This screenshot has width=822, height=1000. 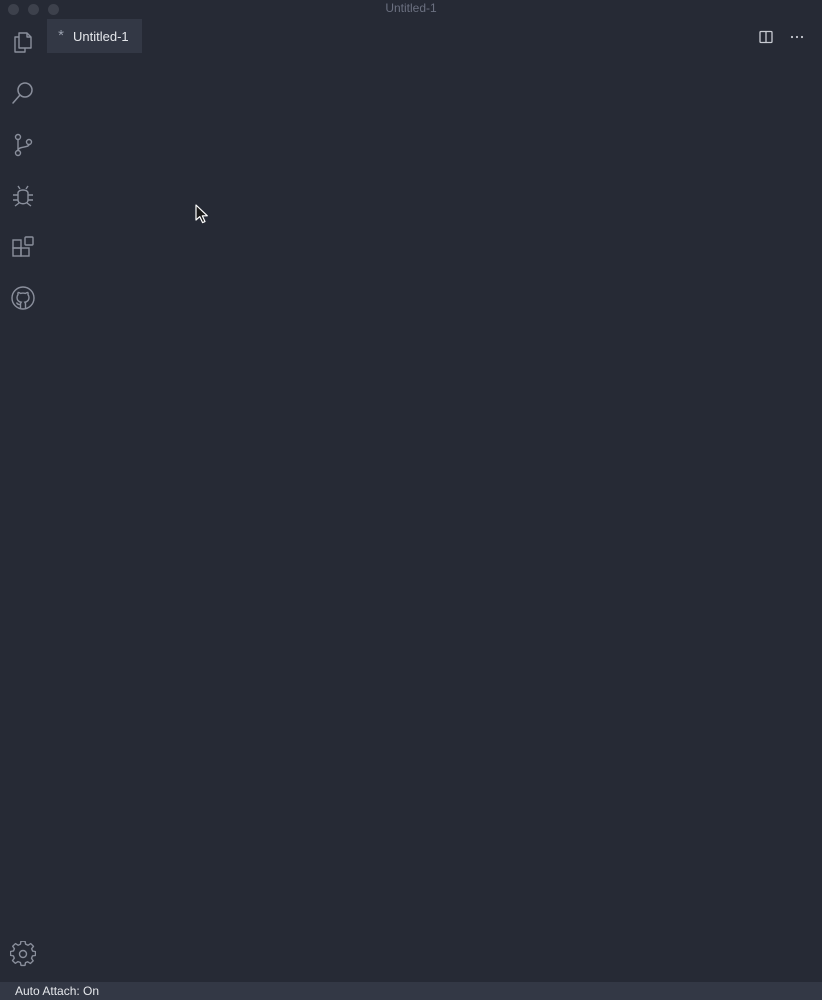 I want to click on source-control-icon, so click(x=23, y=145).